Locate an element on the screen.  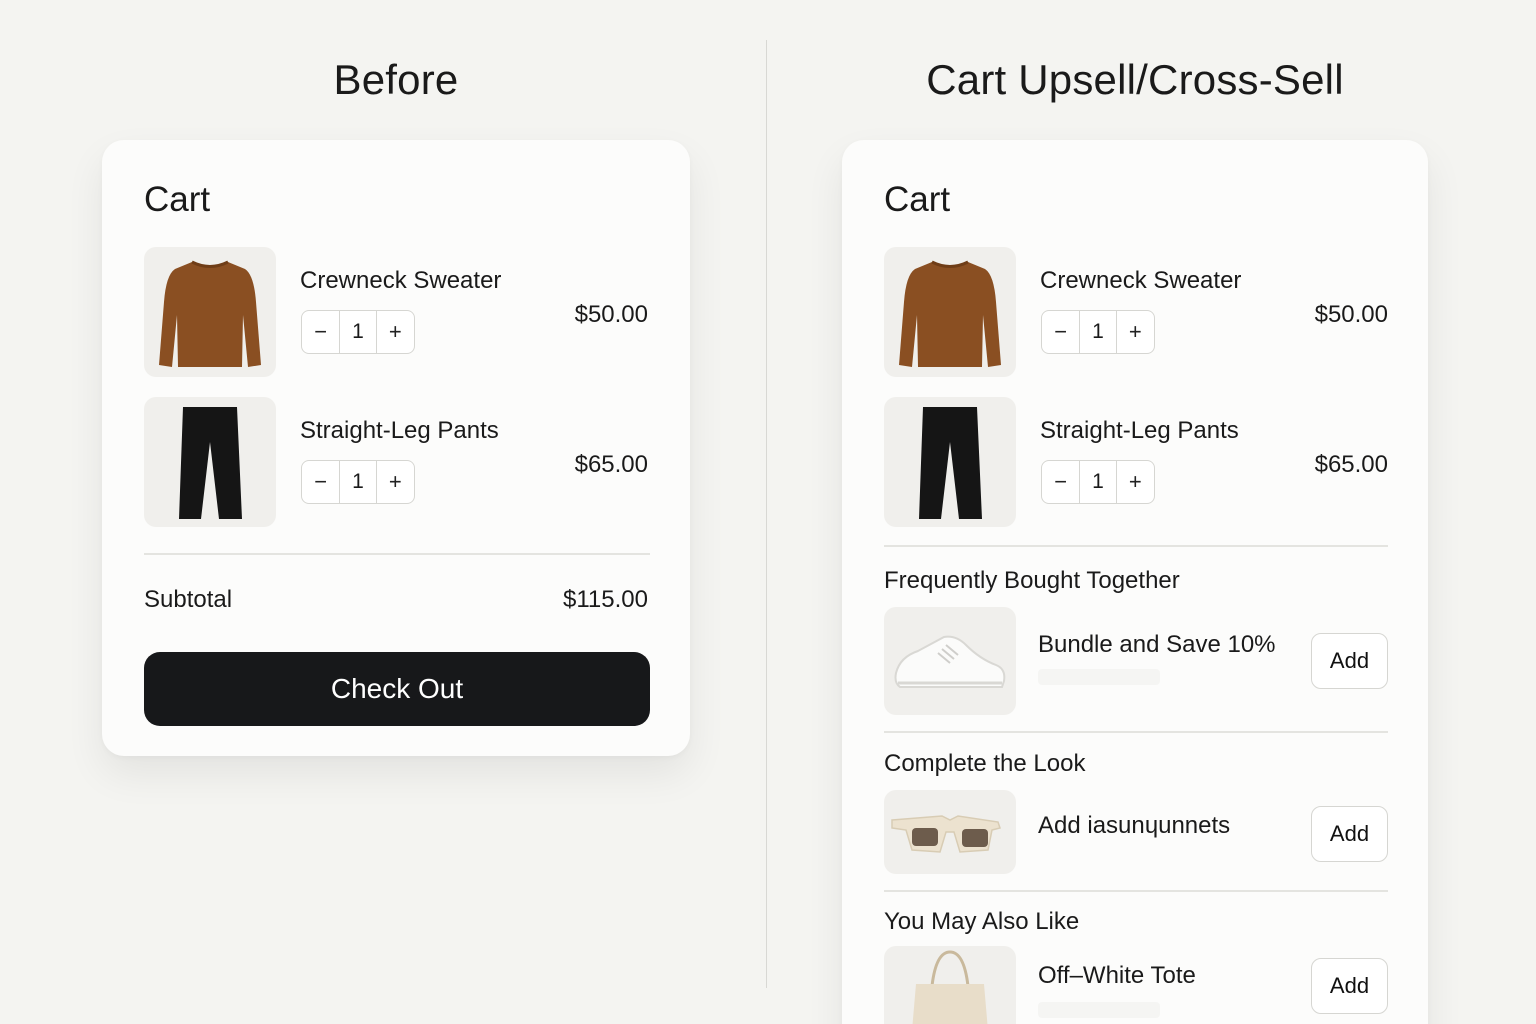
upsell-product-name: Bundle and Save 10% is located at coordinates (1157, 644).